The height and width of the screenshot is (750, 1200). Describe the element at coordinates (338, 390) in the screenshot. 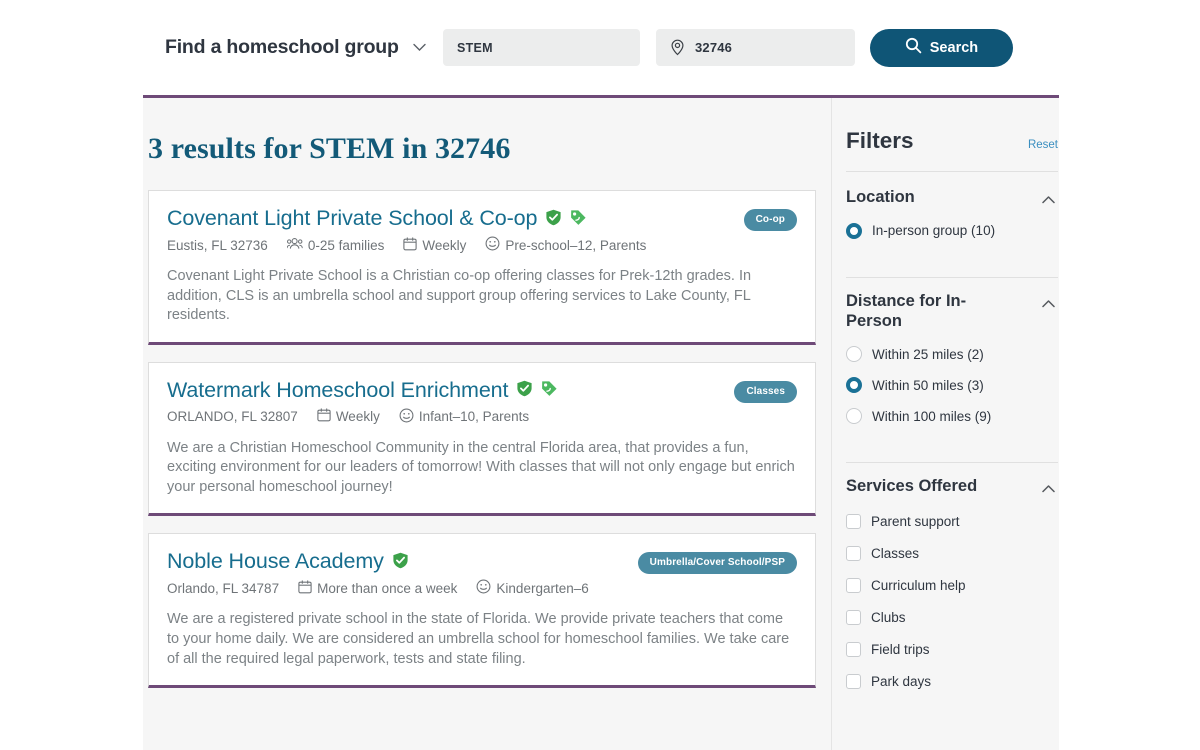

I see `result-title-link: Watermark Homeschool Enrichment` at that location.